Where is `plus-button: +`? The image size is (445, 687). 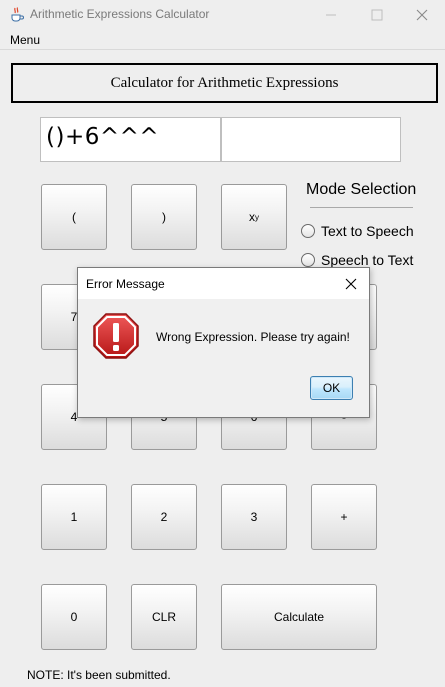 plus-button: + is located at coordinates (344, 517).